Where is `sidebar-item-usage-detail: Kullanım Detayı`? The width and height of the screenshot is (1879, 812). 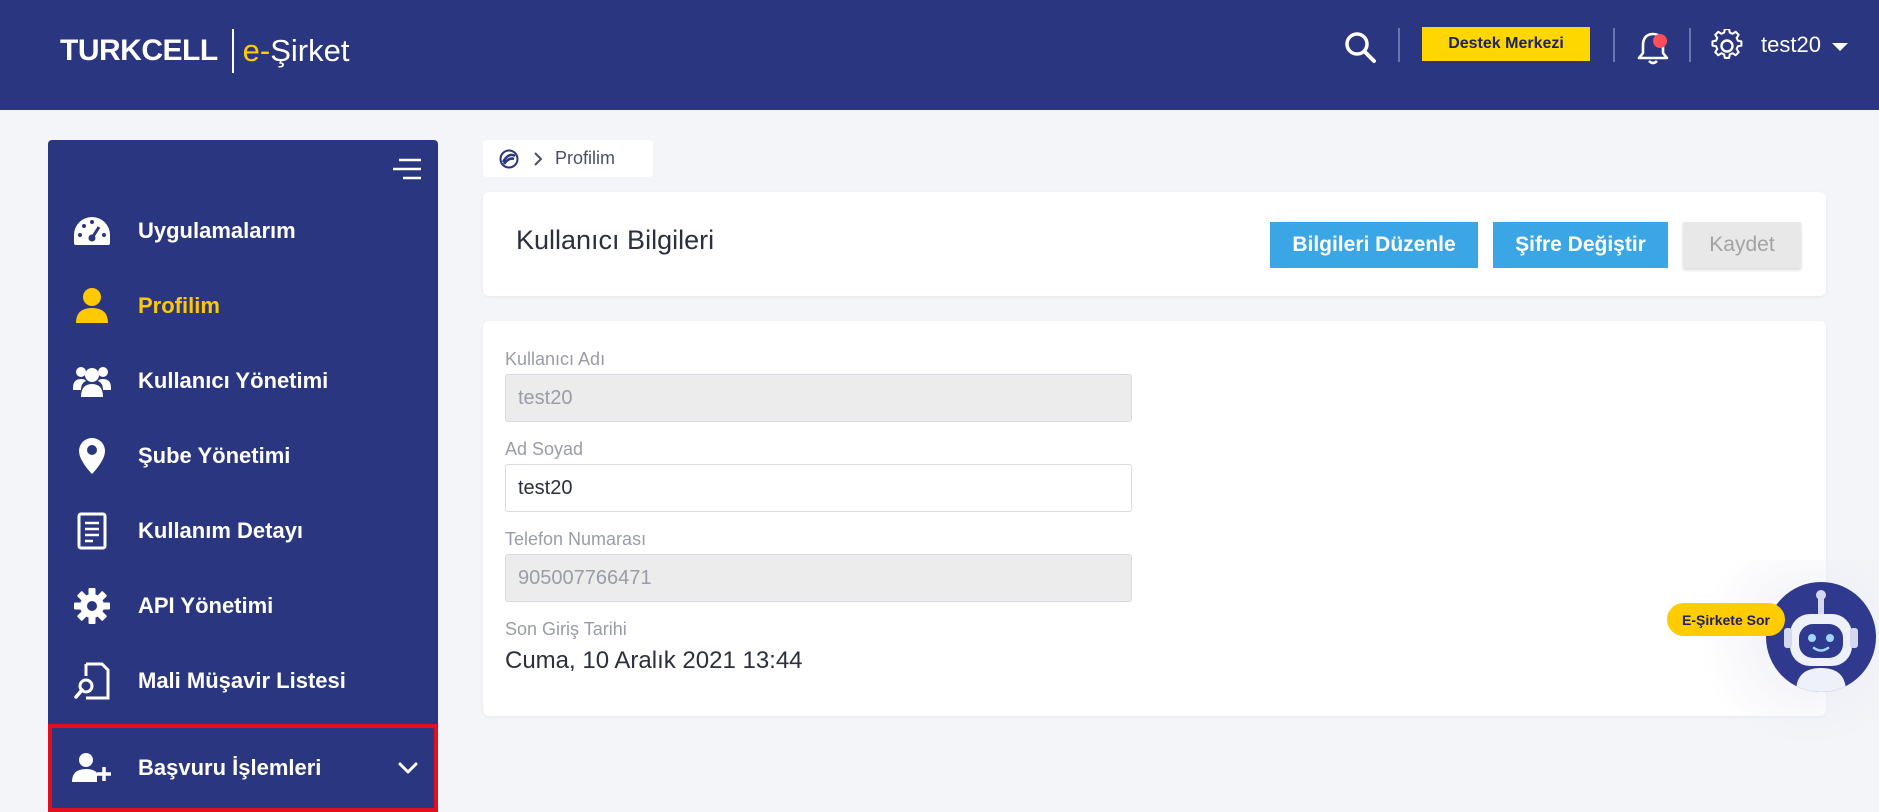 sidebar-item-usage-detail: Kullanım Detayı is located at coordinates (243, 530).